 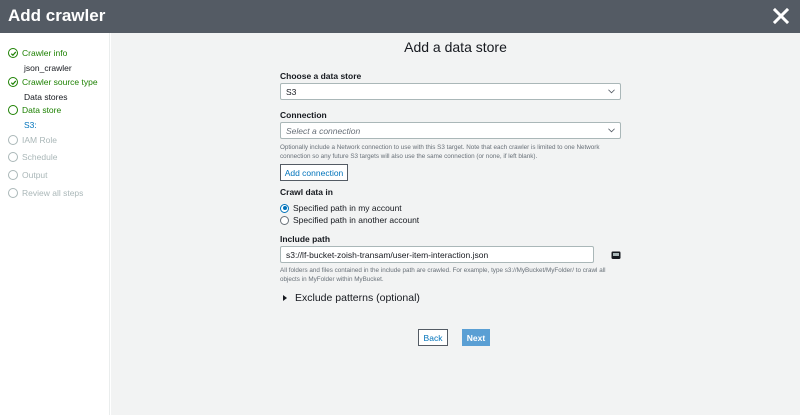 I want to click on step-output: Output, so click(x=28, y=175).